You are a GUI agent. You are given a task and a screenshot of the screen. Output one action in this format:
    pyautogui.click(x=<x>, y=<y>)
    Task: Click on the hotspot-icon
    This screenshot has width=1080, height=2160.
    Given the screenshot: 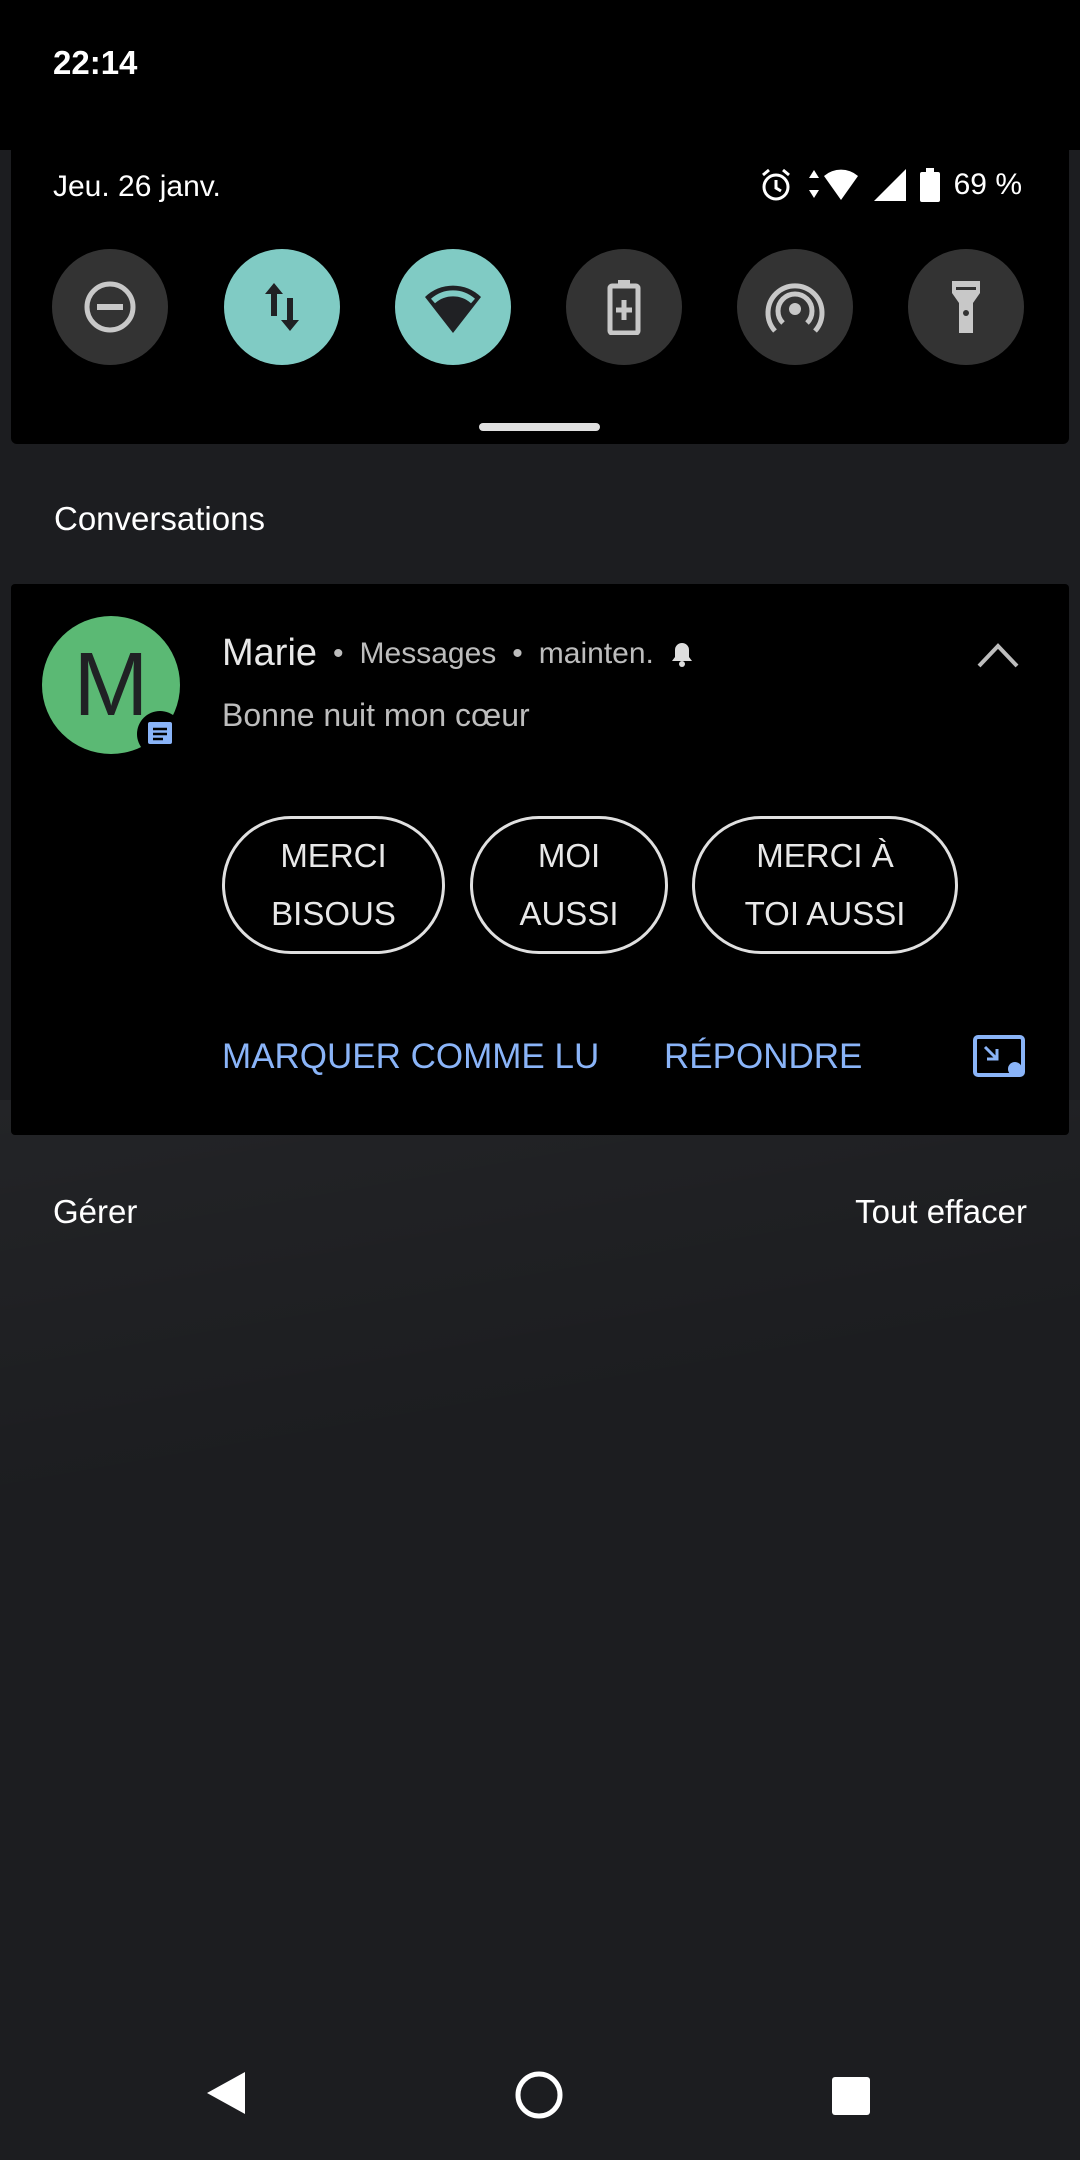 What is the action you would take?
    pyautogui.click(x=795, y=308)
    